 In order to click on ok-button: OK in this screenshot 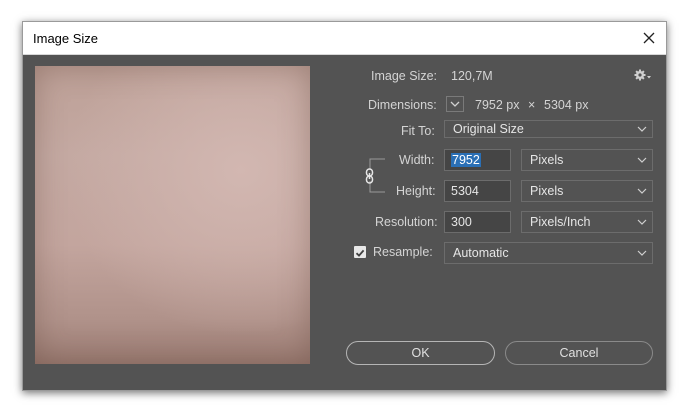, I will do `click(420, 353)`.